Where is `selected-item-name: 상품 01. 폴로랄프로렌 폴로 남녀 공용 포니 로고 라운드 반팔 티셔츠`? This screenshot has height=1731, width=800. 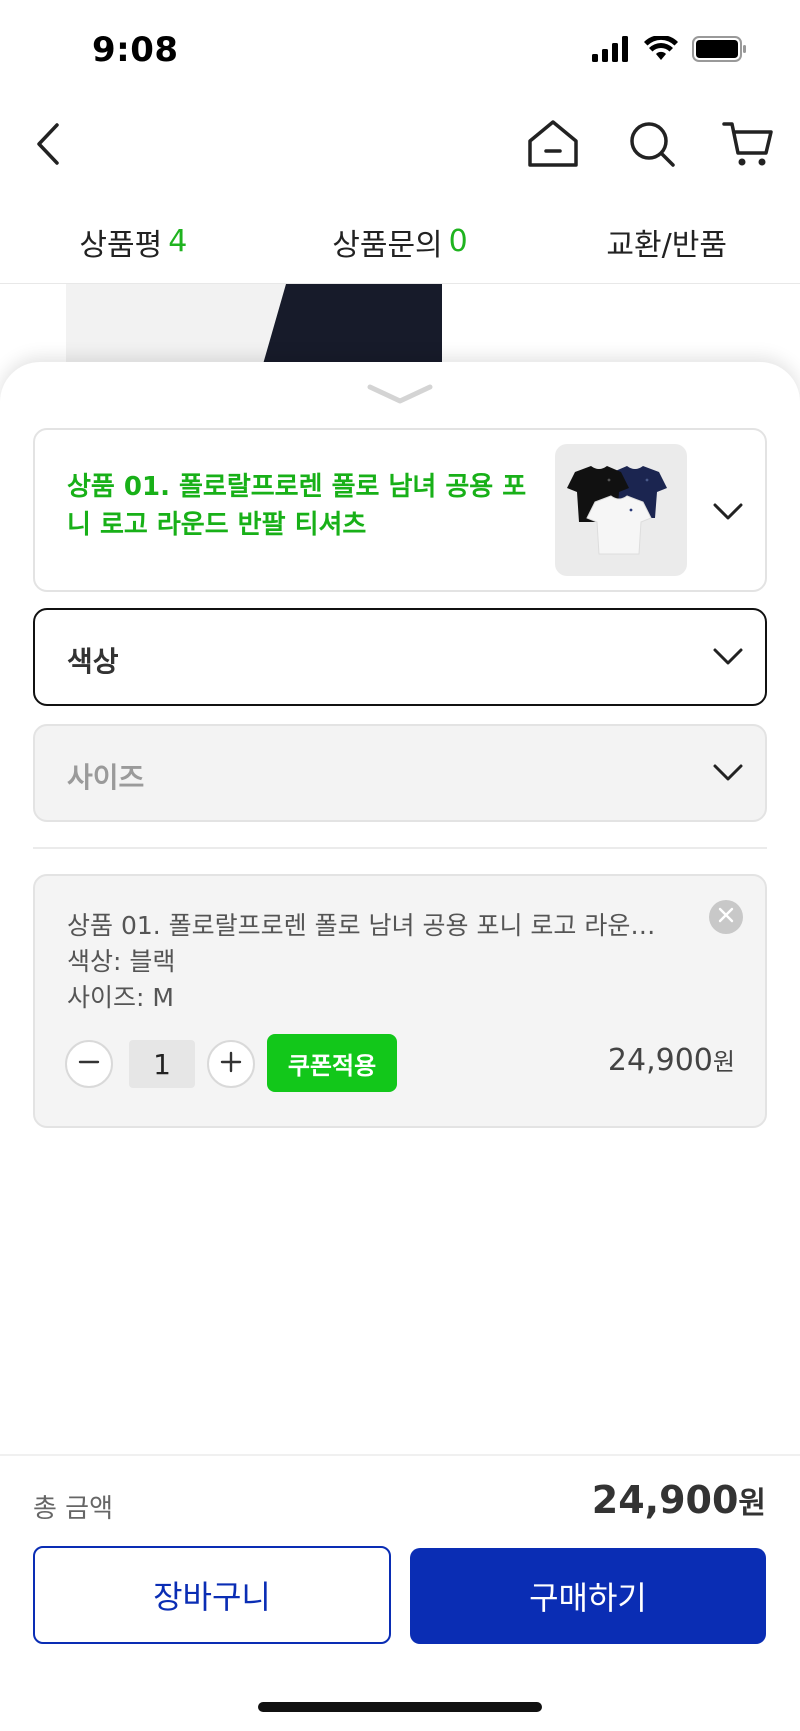 selected-item-name: 상품 01. 폴로랄프로렌 폴로 남녀 공용 포니 로고 라운드 반팔 티셔츠 is located at coordinates (367, 925).